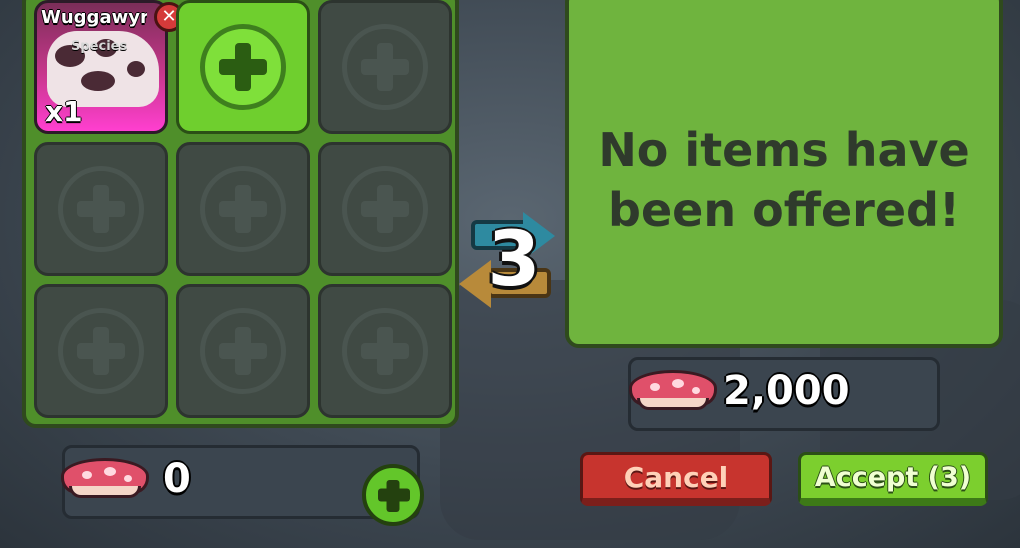 This screenshot has width=1020, height=548. What do you see at coordinates (676, 479) in the screenshot?
I see `cancel-button: Cancel` at bounding box center [676, 479].